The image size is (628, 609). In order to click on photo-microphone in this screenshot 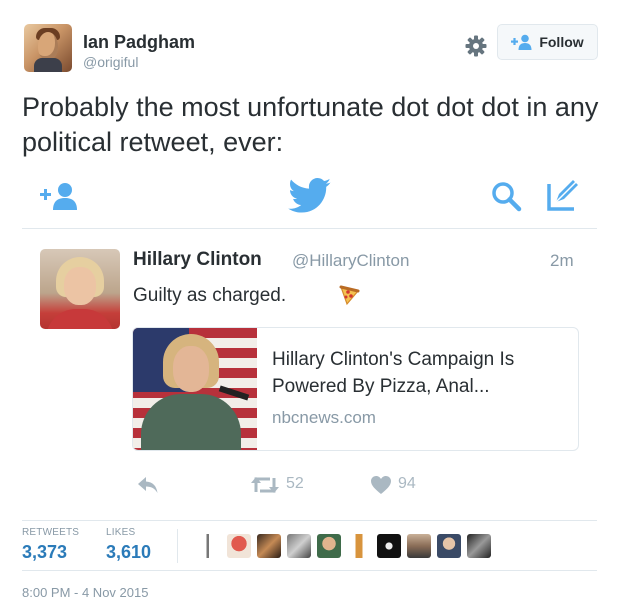, I will do `click(234, 393)`.